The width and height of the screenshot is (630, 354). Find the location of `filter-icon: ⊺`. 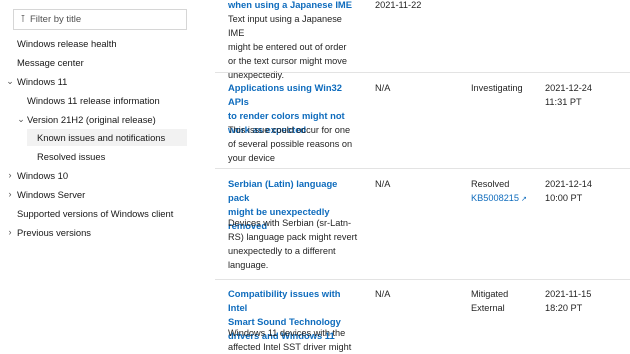

filter-icon: ⊺ is located at coordinates (23, 19).